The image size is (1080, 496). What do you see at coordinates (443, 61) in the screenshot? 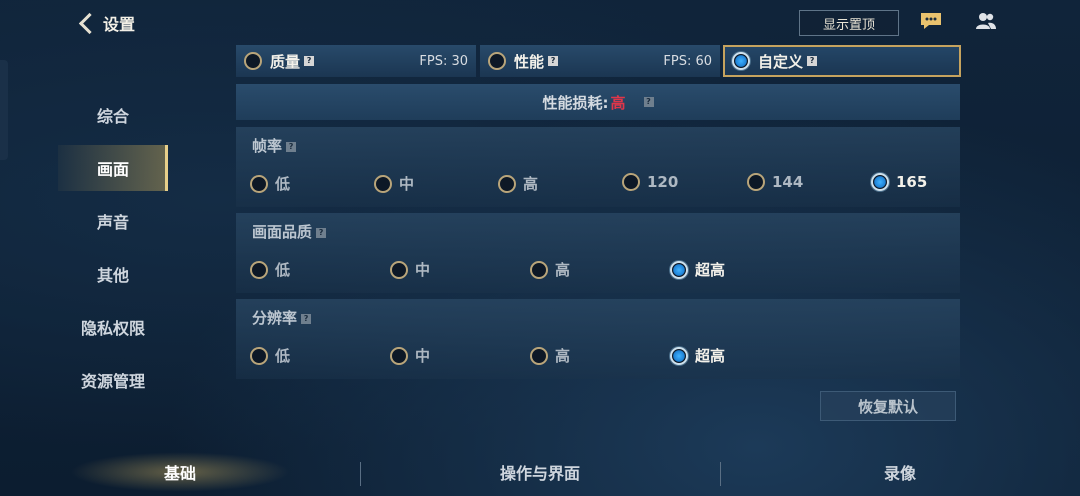
I see `preset-fps: FPS: 30` at bounding box center [443, 61].